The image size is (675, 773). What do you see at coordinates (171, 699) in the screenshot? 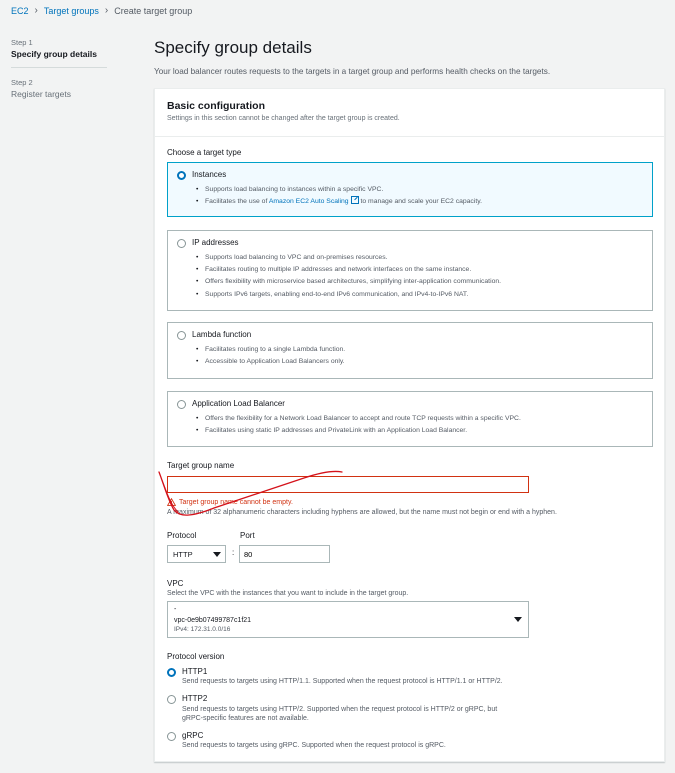
I see `radio-http2` at bounding box center [171, 699].